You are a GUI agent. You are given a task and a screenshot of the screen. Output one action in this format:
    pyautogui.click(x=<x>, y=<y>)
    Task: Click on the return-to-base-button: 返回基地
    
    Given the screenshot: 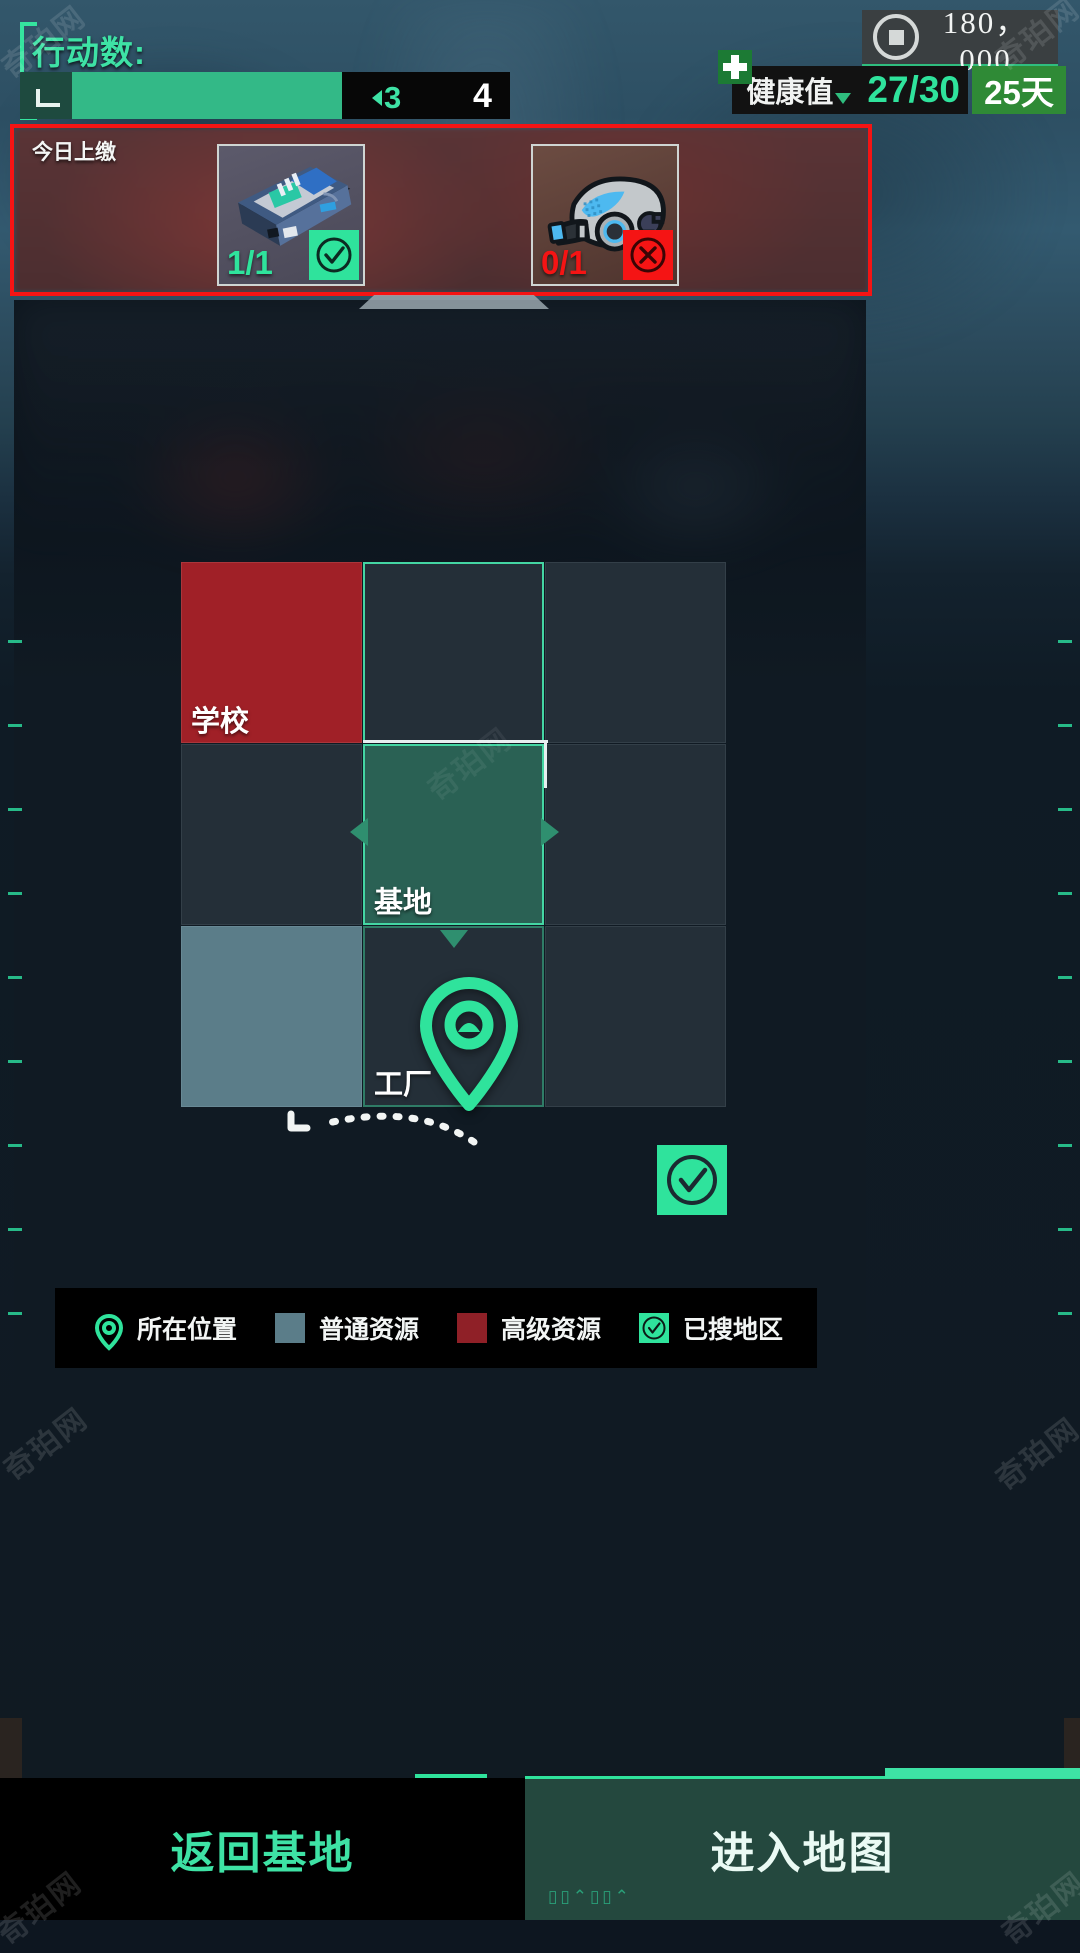 What is the action you would take?
    pyautogui.click(x=262, y=1847)
    